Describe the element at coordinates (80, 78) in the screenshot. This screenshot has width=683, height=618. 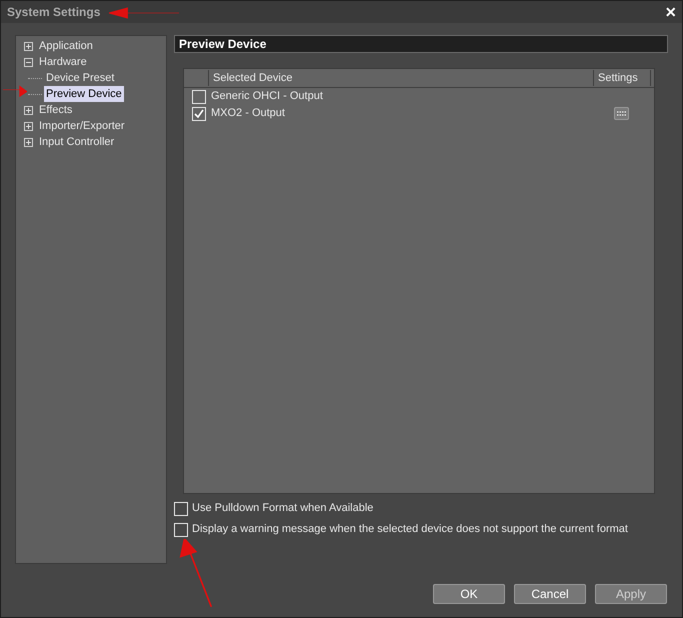
I see `tree-item: Device Preset` at that location.